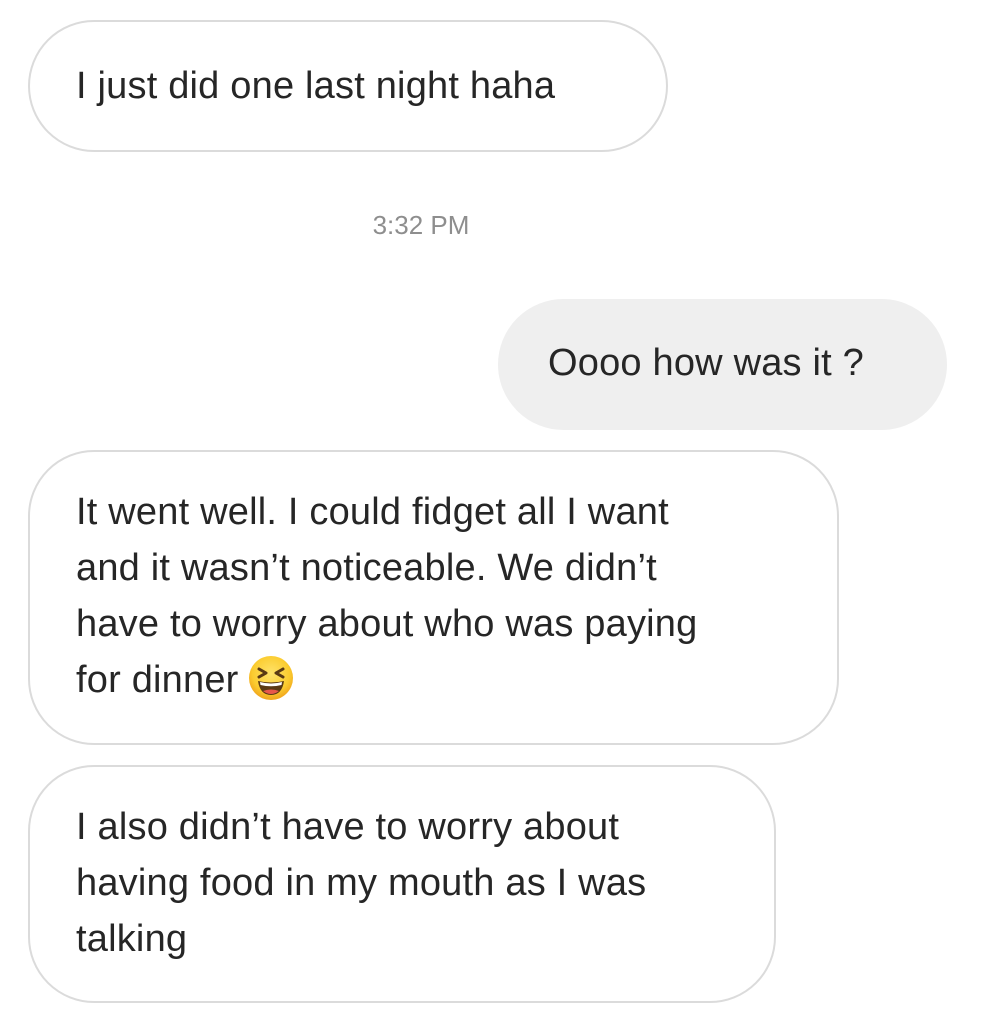 Image resolution: width=984 pixels, height=1011 pixels. I want to click on grinning-squinting-face-icon, so click(271, 678).